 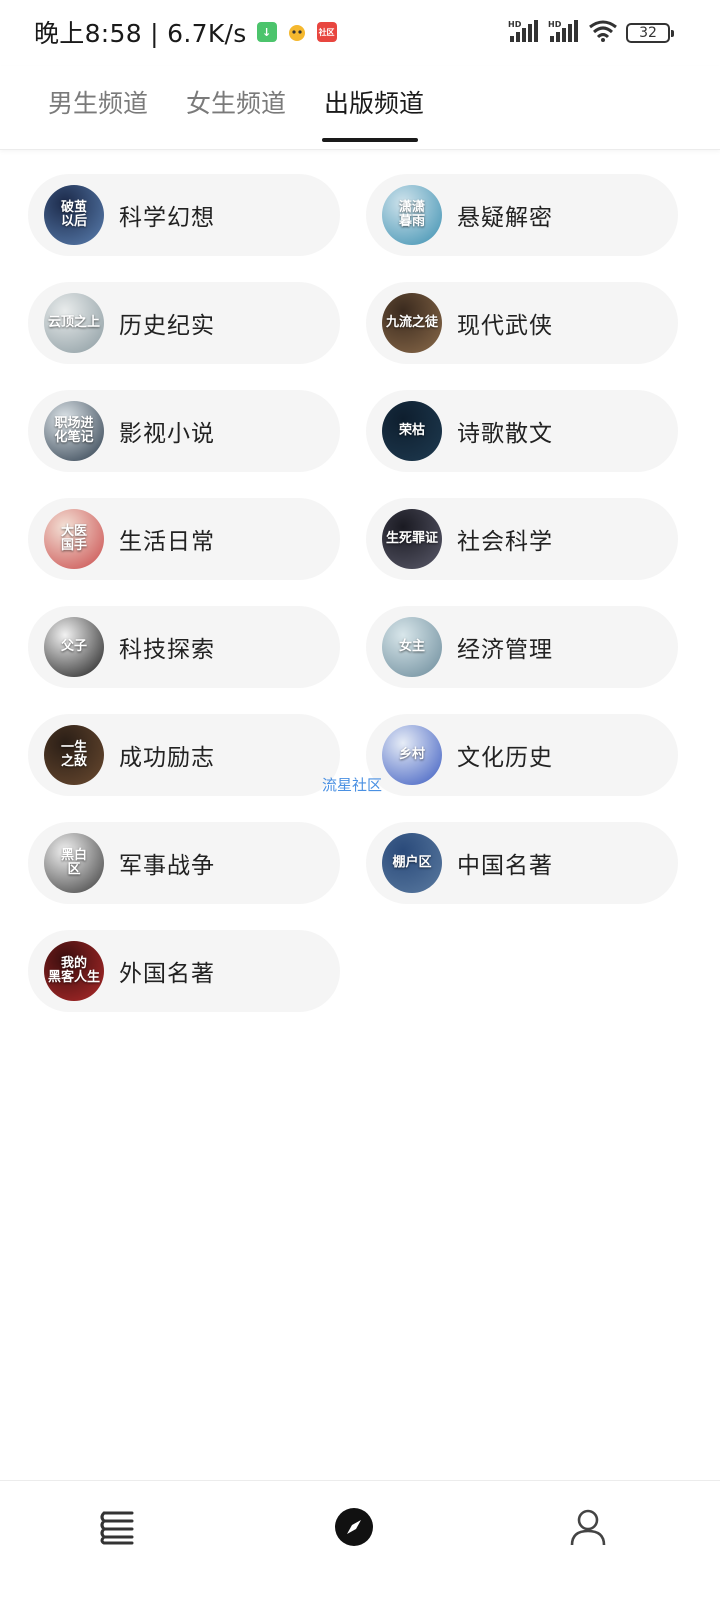 I want to click on signal-icon-1: HD, so click(x=524, y=33).